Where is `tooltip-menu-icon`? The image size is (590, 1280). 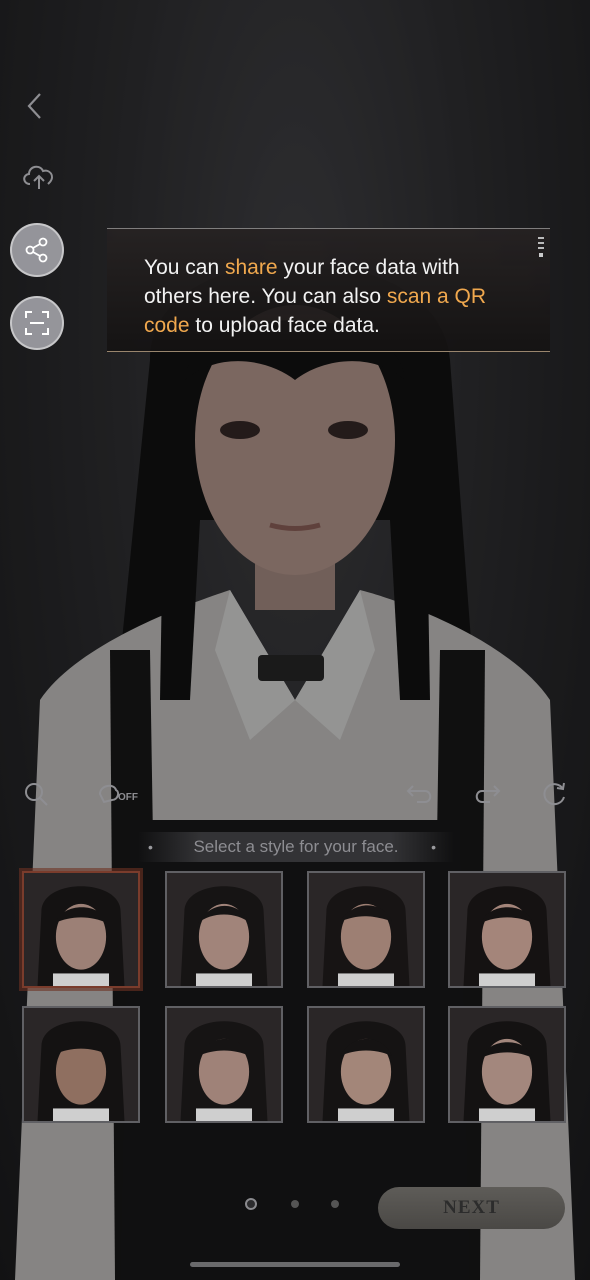
tooltip-menu-icon is located at coordinates (541, 247).